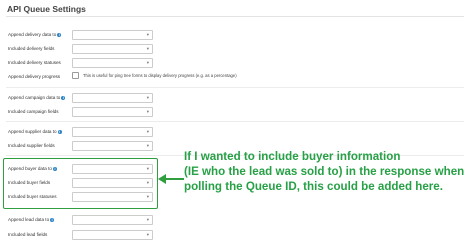 Image resolution: width=474 pixels, height=247 pixels. What do you see at coordinates (46, 9) in the screenshot?
I see `page-title: API Queue Settings` at bounding box center [46, 9].